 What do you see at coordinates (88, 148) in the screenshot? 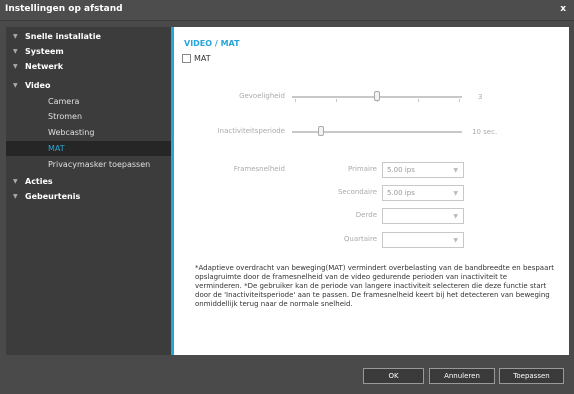
I see `sidebar-item-mat: MAT` at bounding box center [88, 148].